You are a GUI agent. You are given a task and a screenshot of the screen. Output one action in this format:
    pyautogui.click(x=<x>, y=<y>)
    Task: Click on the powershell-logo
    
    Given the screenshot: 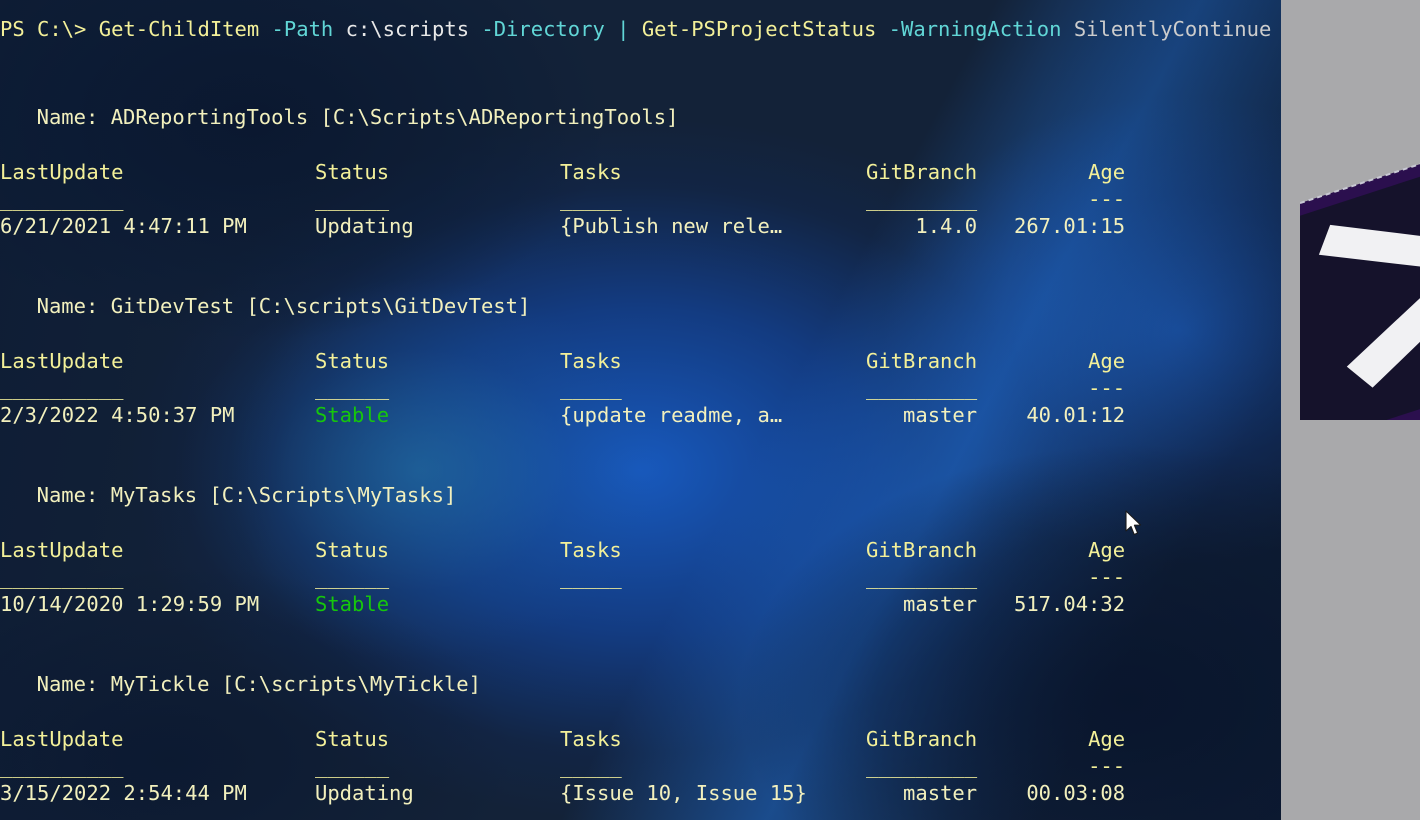 What is the action you would take?
    pyautogui.click(x=1360, y=280)
    